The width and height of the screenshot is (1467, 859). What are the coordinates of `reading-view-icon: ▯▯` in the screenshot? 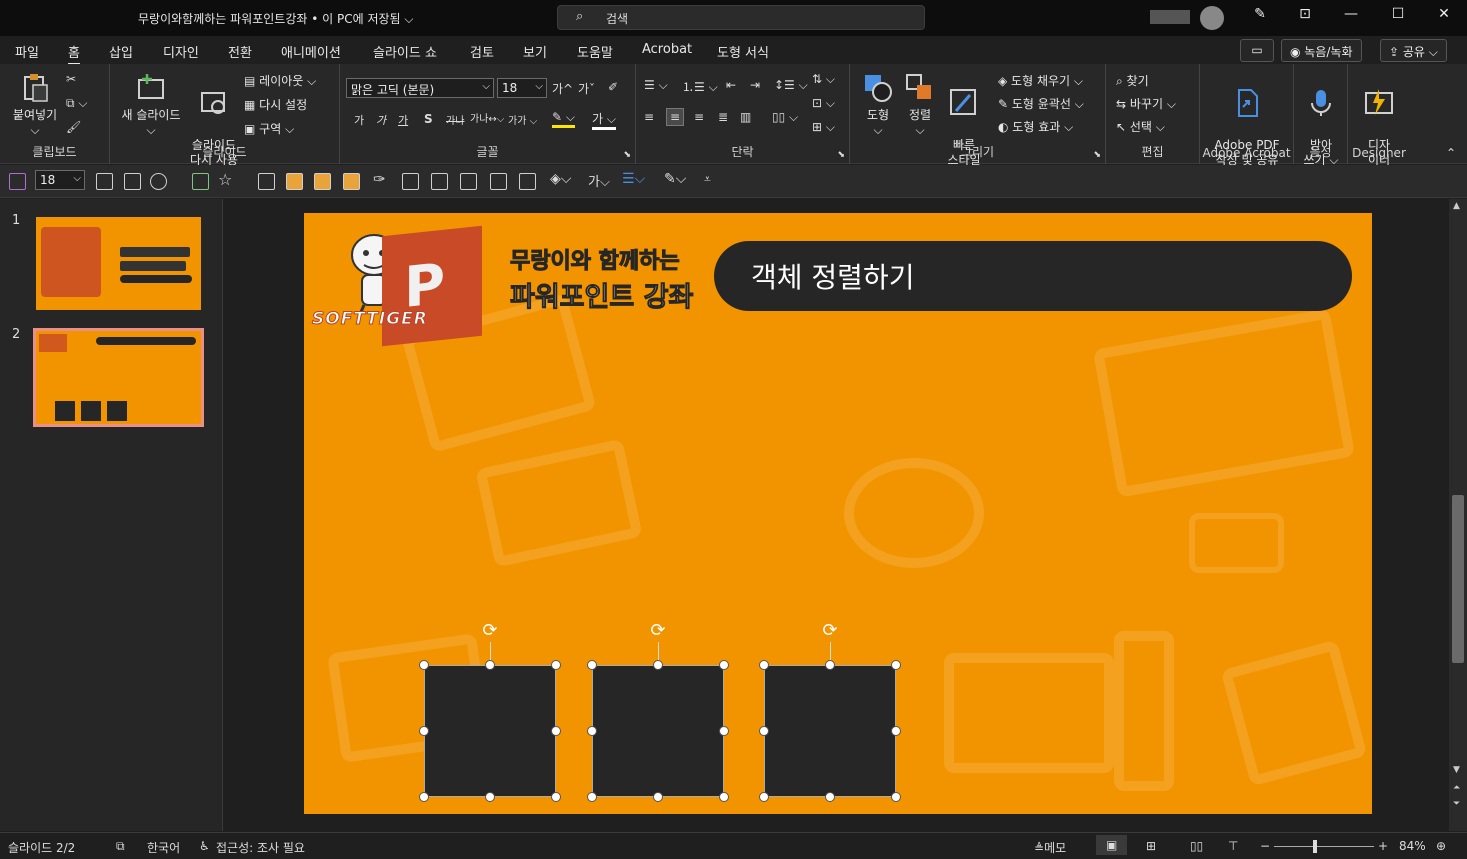 It's located at (1196, 846).